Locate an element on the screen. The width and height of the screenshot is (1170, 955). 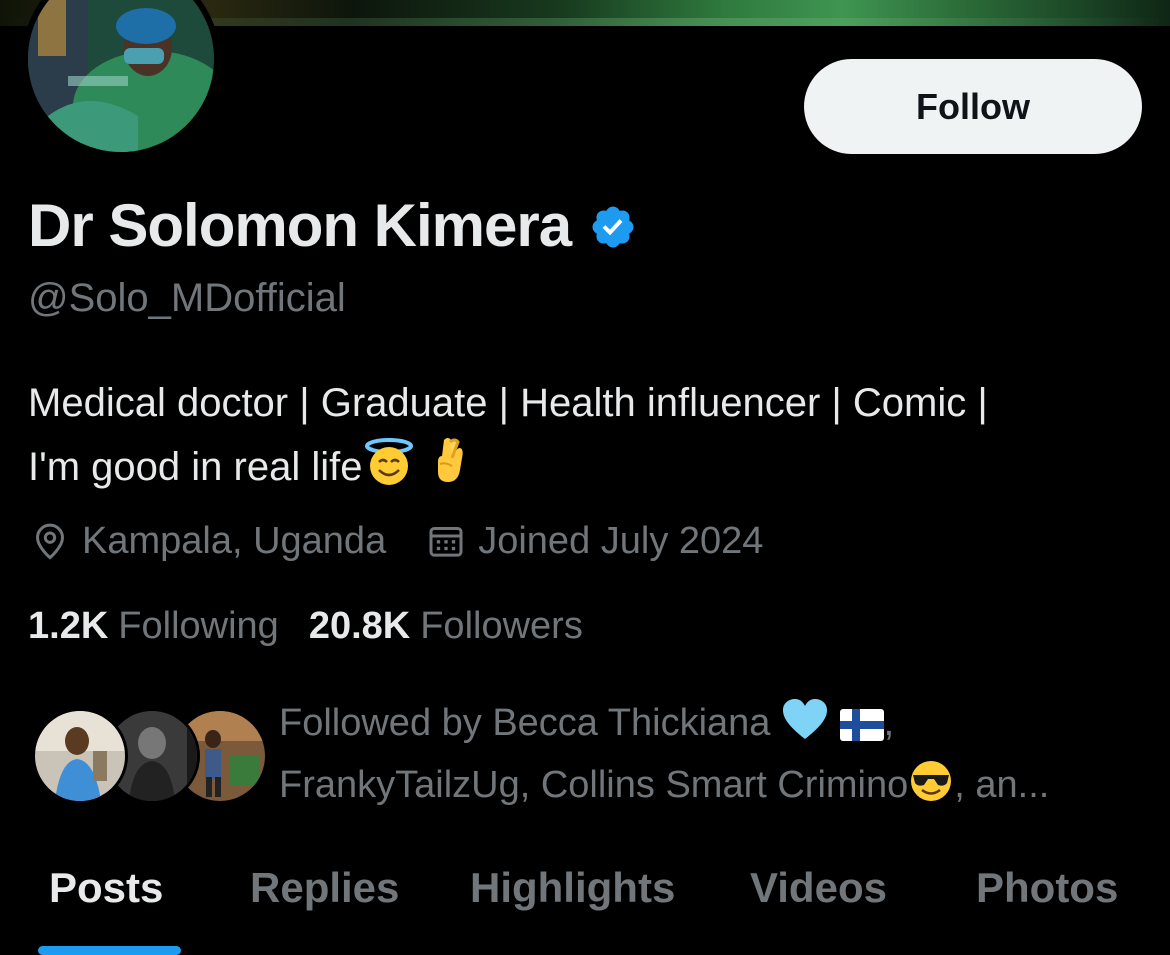
display-name: Dr Solomon Kimera is located at coordinates (300, 225).